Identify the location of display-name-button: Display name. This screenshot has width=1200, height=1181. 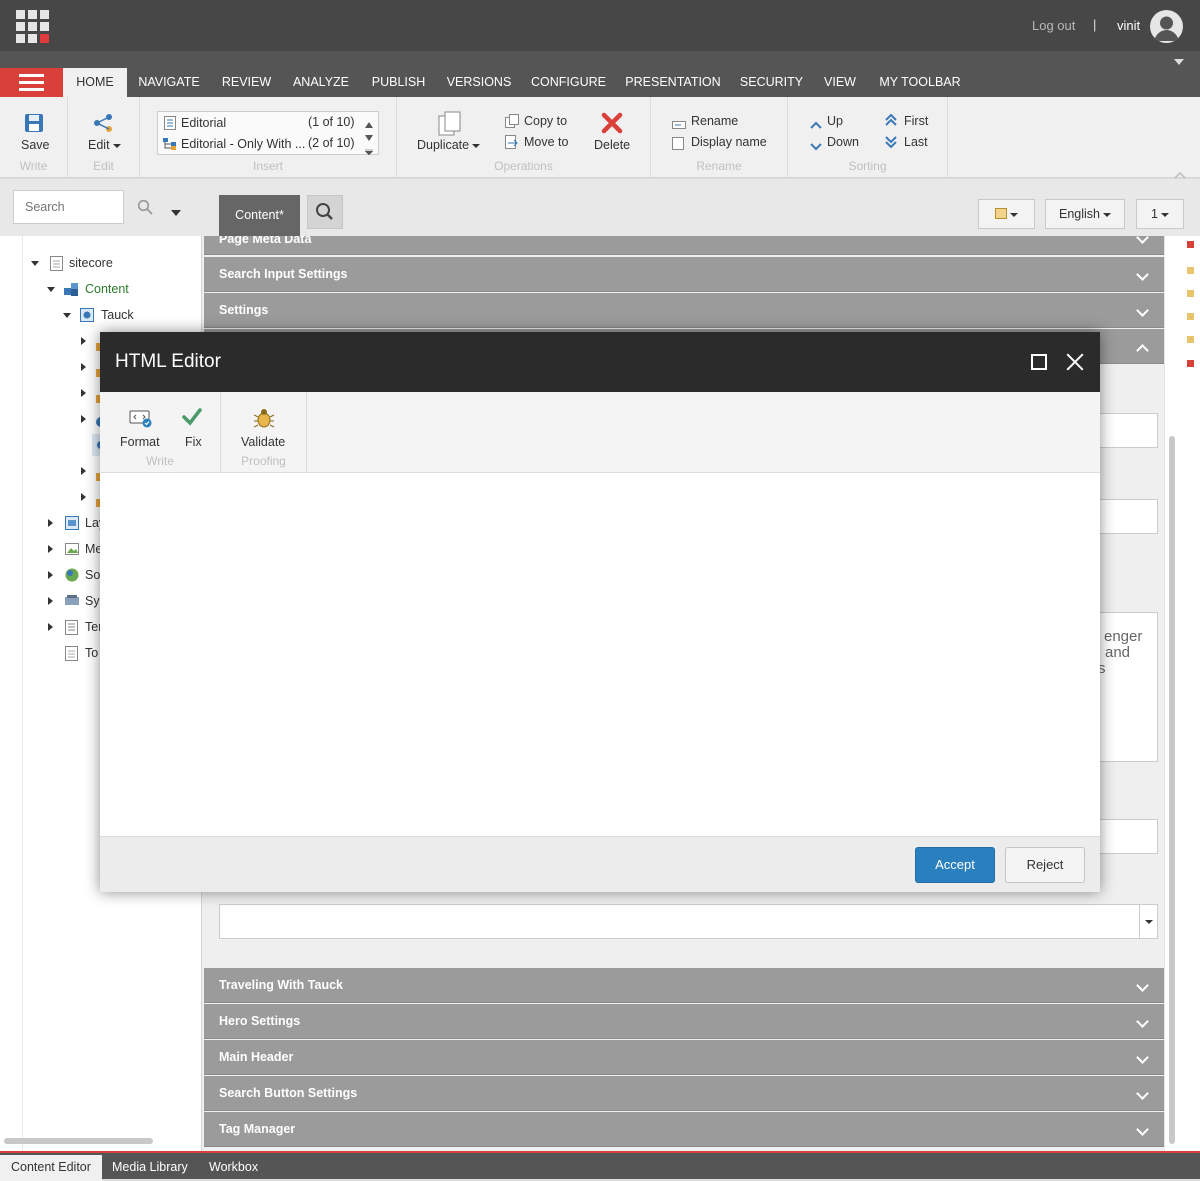
(729, 142).